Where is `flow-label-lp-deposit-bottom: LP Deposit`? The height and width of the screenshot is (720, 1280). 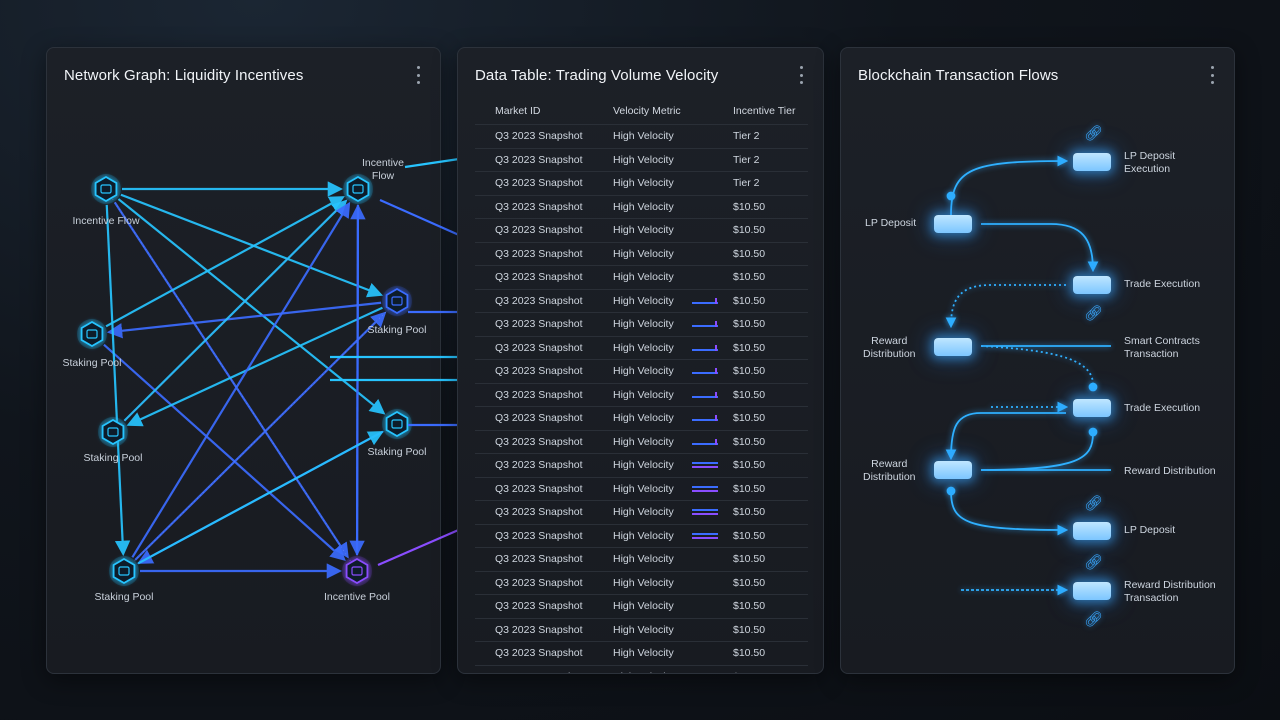
flow-label-lp-deposit-bottom: LP Deposit is located at coordinates (1150, 530).